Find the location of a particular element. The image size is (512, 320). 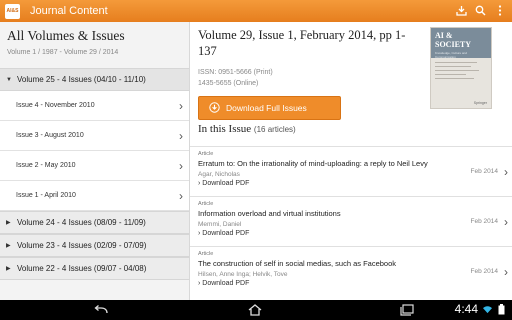

download-tray-icon is located at coordinates (461, 10).